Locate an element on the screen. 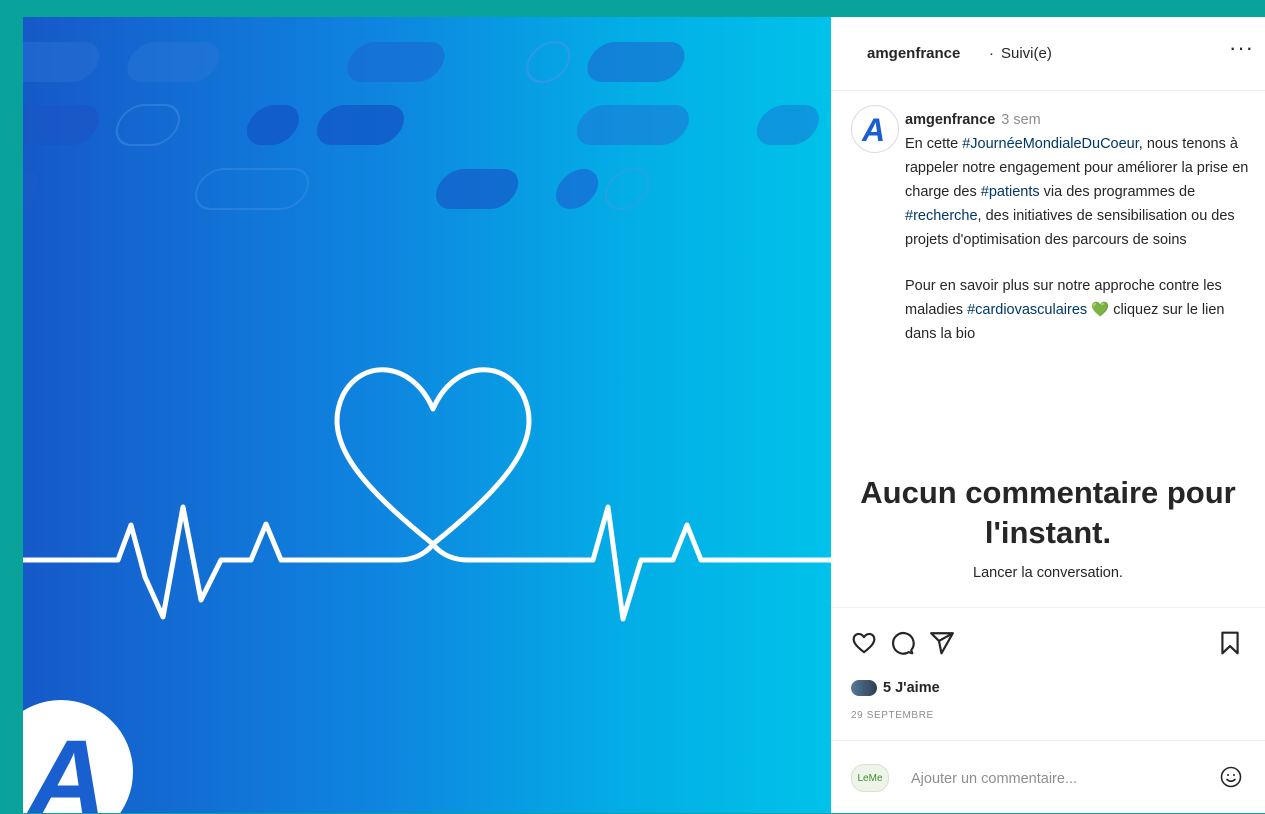 The image size is (1265, 814). current-user-avatar: LeMe is located at coordinates (870, 778).